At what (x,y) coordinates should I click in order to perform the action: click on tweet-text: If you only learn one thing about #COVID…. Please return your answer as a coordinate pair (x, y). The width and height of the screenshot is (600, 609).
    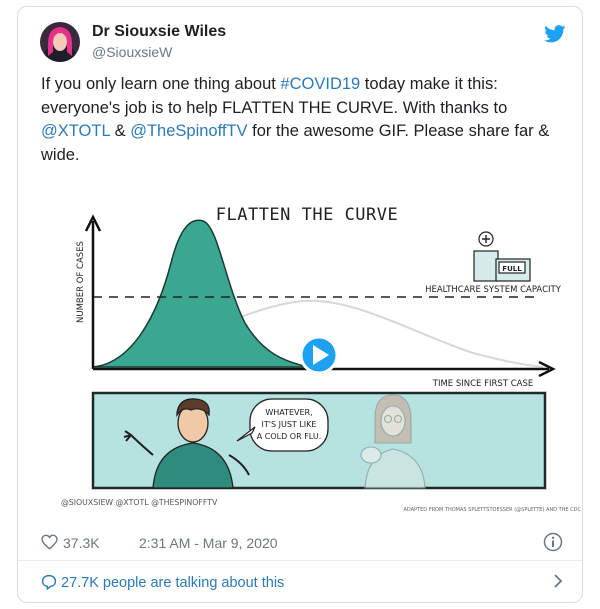
    Looking at the image, I should click on (303, 120).